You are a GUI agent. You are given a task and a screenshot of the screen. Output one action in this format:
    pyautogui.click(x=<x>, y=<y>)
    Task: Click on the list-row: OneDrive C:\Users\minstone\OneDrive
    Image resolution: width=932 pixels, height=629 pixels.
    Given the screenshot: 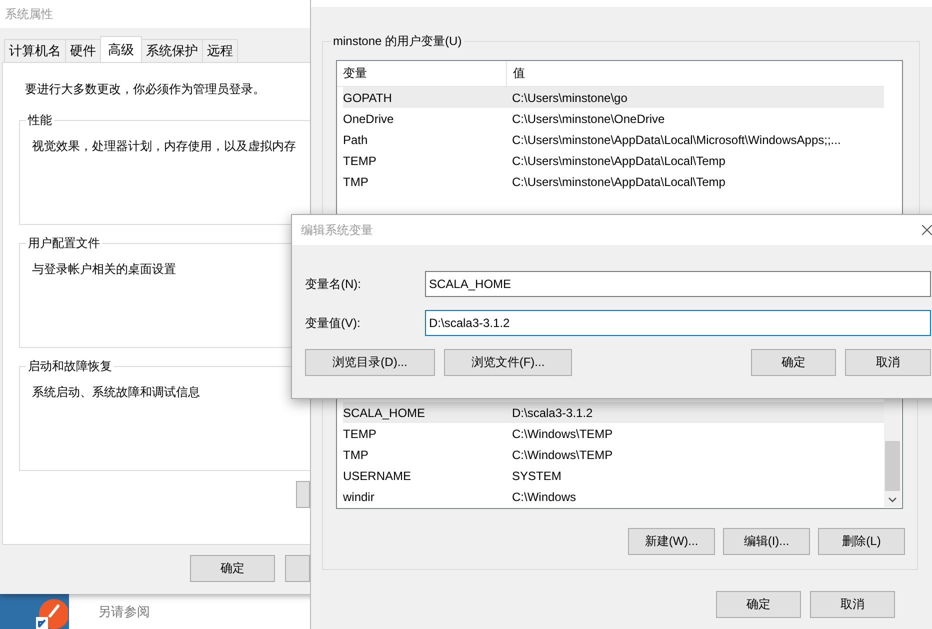 What is the action you would take?
    pyautogui.click(x=613, y=118)
    